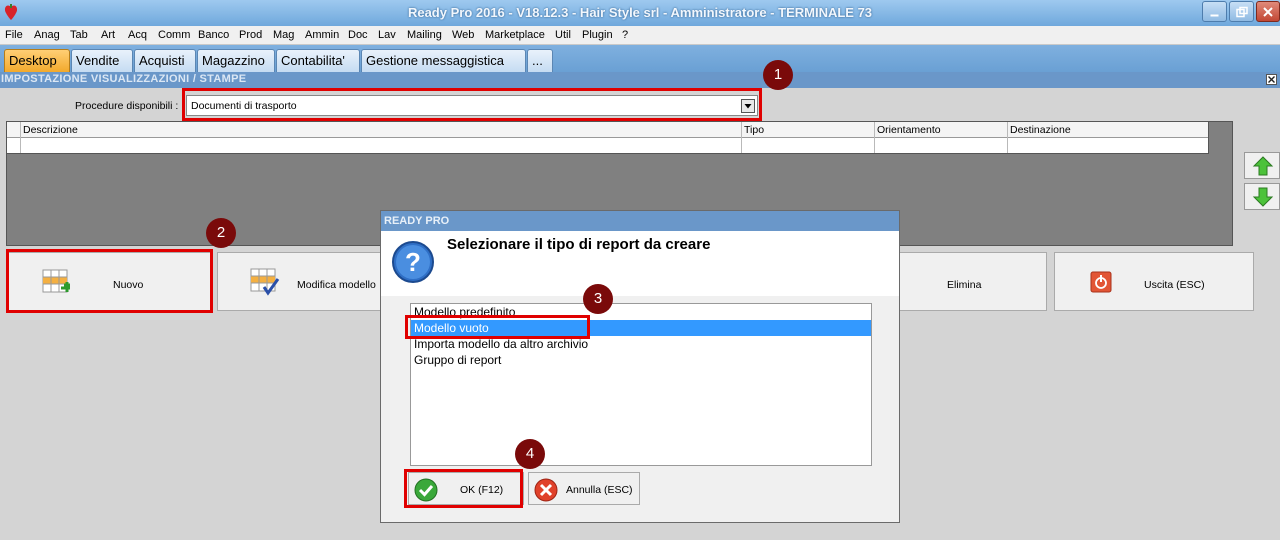  Describe the element at coordinates (417, 221) in the screenshot. I see `dialog-title: READY PRO` at that location.